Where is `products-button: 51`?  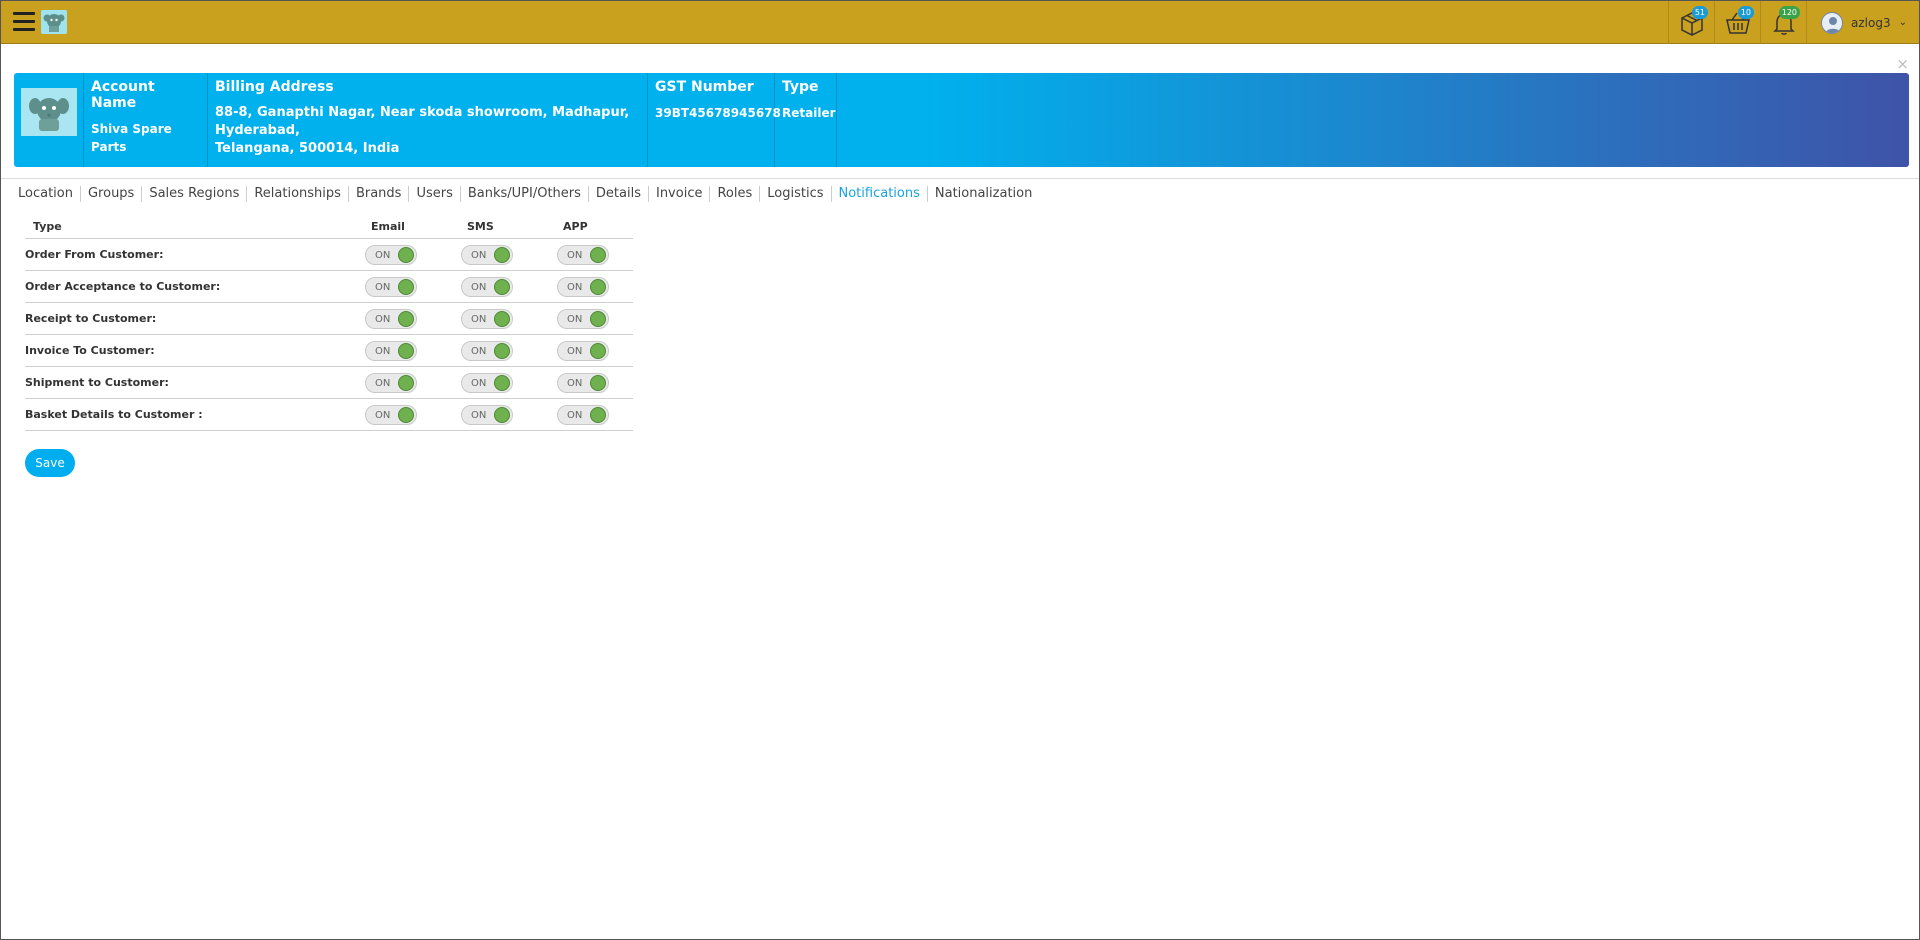
products-button: 51 is located at coordinates (1691, 22).